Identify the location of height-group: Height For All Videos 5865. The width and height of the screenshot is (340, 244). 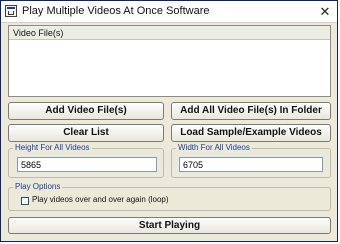
(86, 160).